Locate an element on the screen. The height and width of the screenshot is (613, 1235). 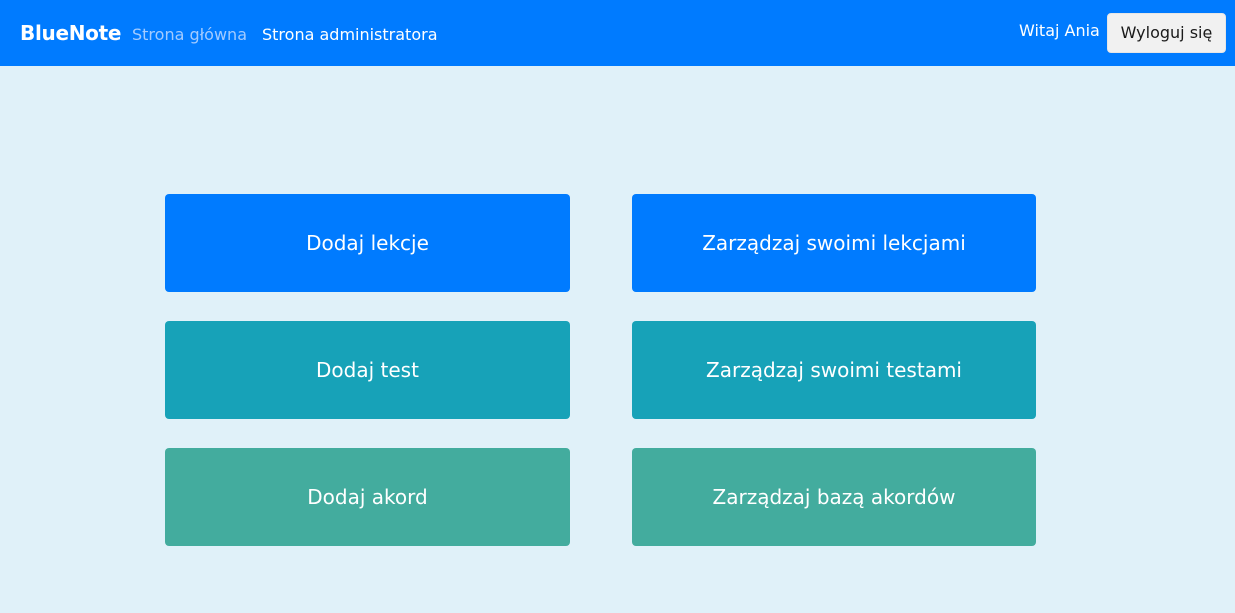
nav-link-home: Strona główna is located at coordinates (189, 35).